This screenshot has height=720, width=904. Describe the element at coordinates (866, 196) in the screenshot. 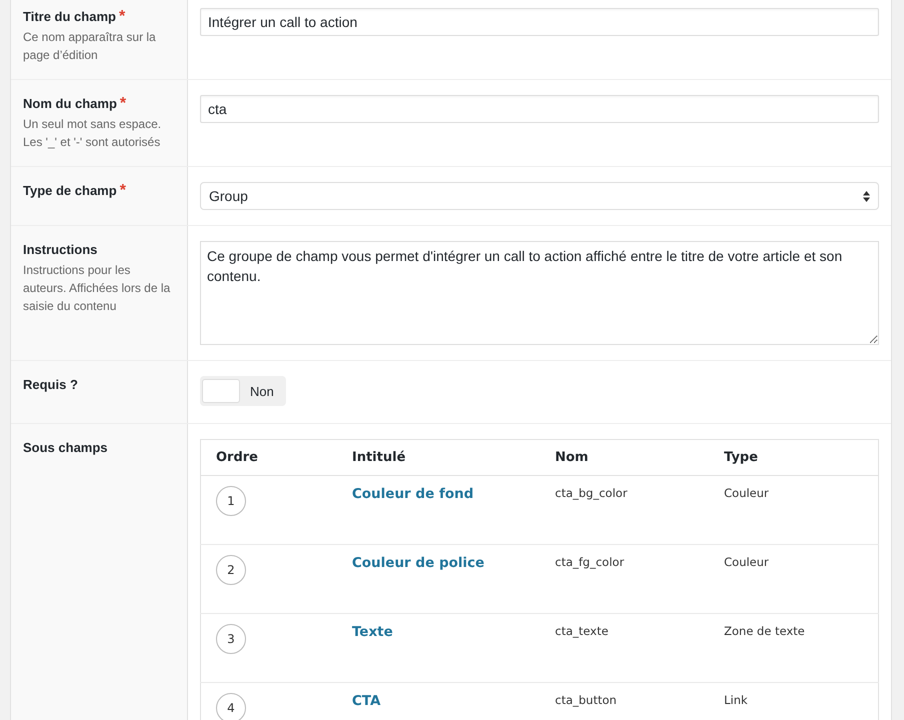

I see `up-down-arrows-icon` at that location.